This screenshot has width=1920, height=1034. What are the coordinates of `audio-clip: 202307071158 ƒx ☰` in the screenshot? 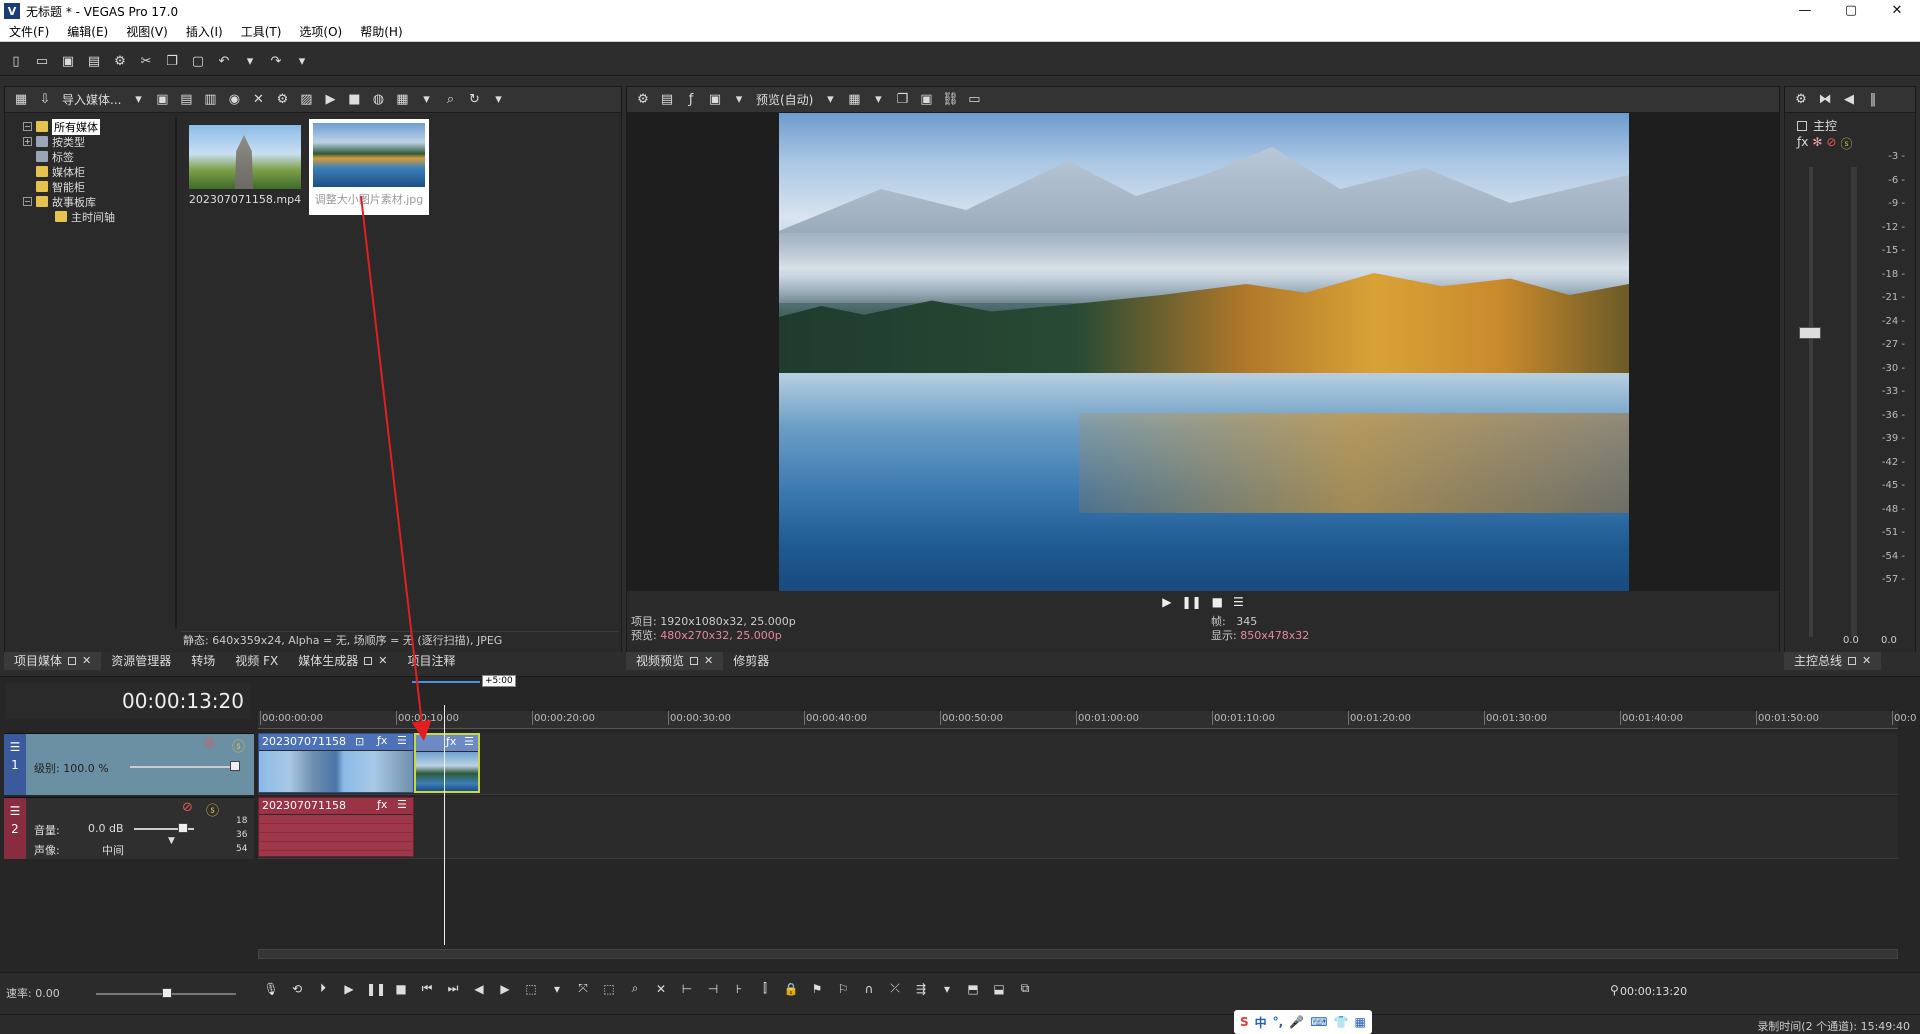 It's located at (336, 827).